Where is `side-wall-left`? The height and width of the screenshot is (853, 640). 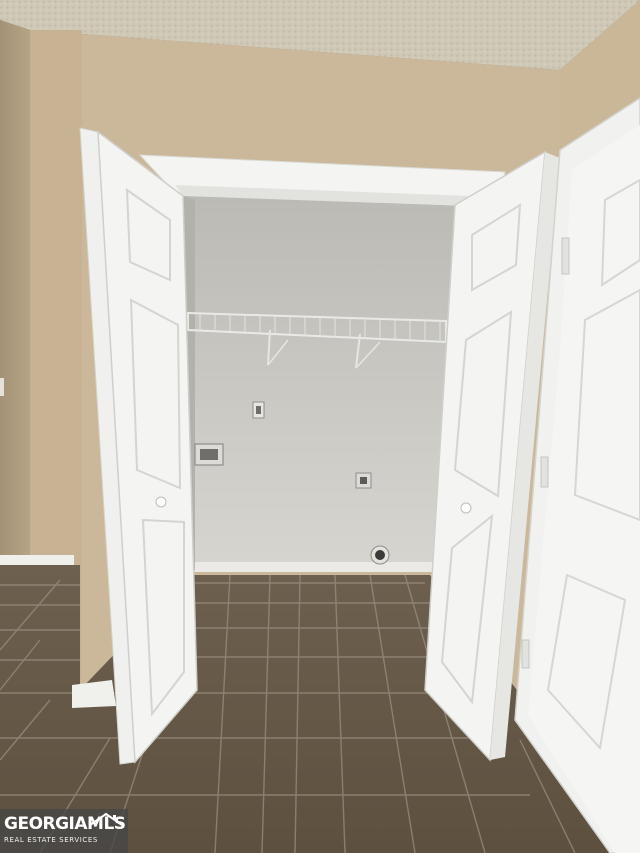 side-wall-left is located at coordinates (15, 292).